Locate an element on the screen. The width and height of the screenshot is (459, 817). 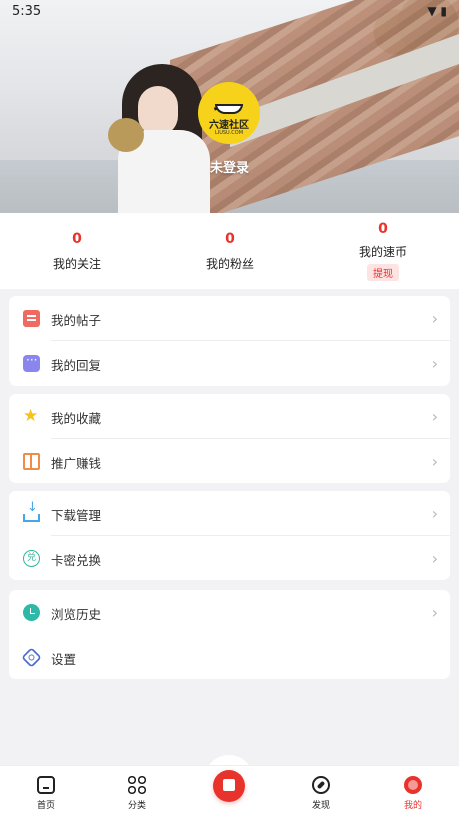
stat-coins: 0 我的速币 提现 is located at coordinates (383, 251).